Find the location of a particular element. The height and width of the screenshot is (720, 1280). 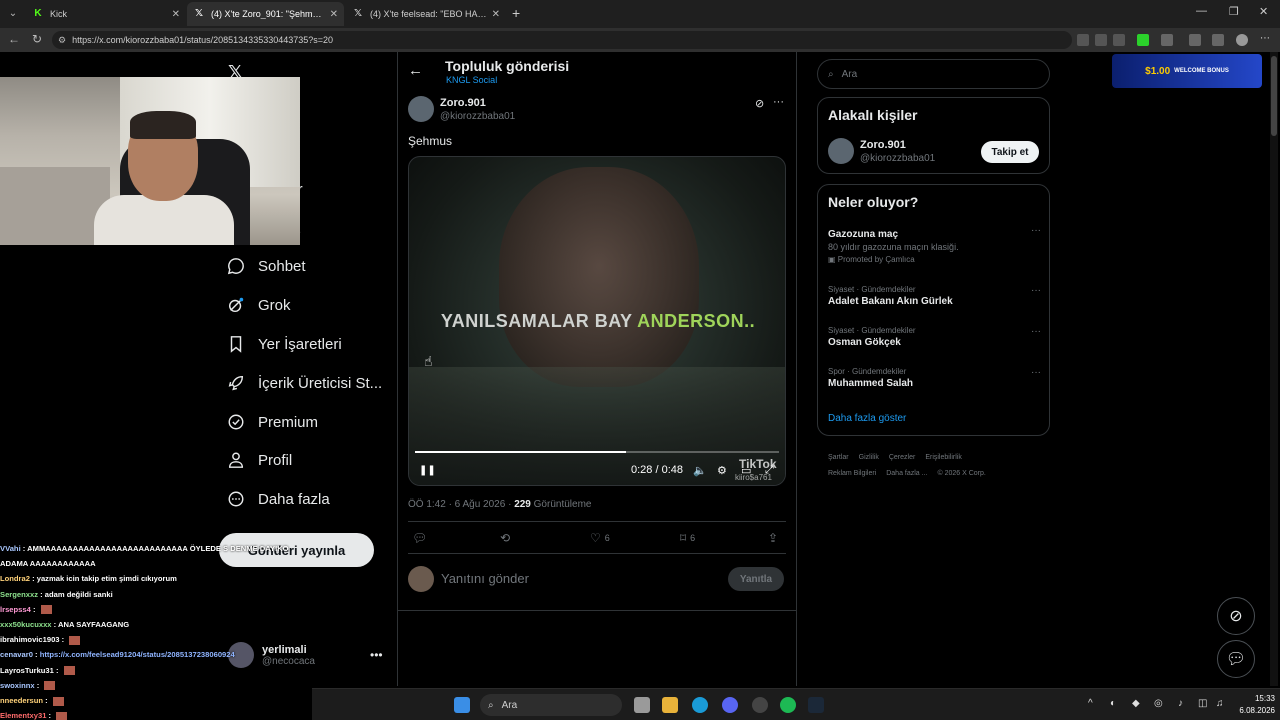

windows-start-icon is located at coordinates (462, 705).